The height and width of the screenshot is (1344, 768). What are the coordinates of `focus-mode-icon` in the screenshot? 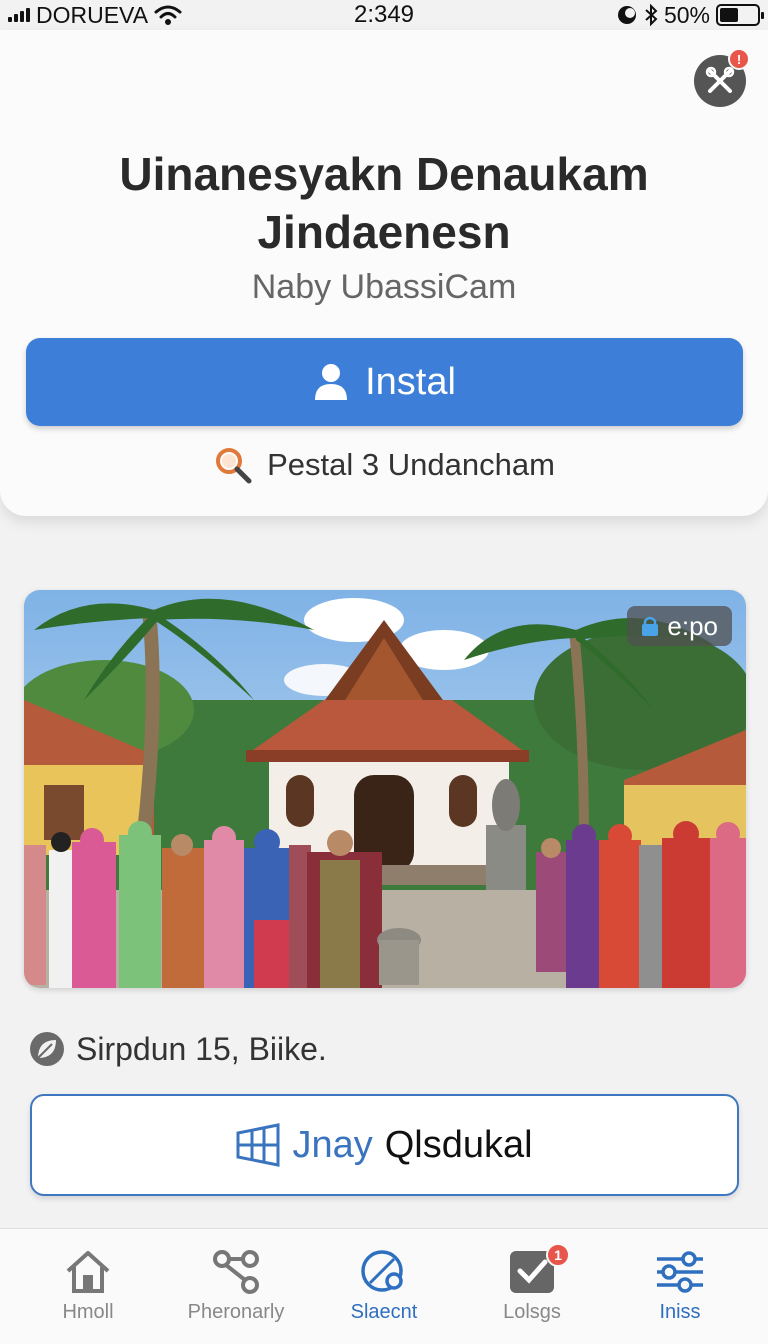 It's located at (626, 15).